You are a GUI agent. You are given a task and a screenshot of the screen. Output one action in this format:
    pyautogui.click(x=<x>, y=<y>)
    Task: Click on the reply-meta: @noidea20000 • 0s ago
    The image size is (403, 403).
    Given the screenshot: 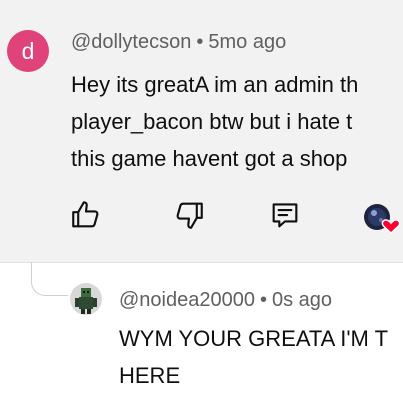 What is the action you would take?
    pyautogui.click(x=225, y=300)
    